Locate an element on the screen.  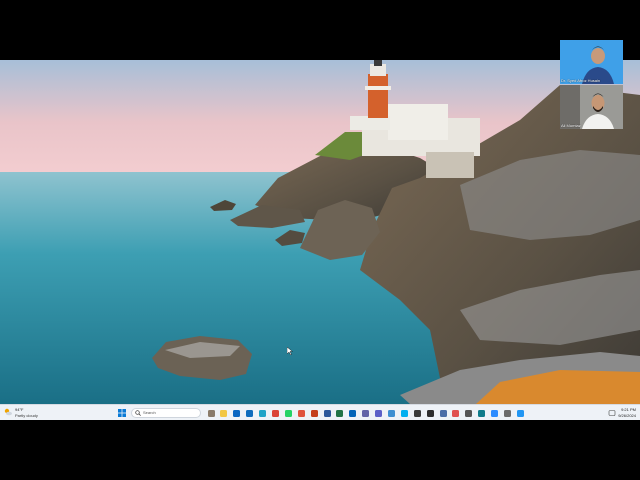
file-explorer-icon-glyph is located at coordinates (224, 413).